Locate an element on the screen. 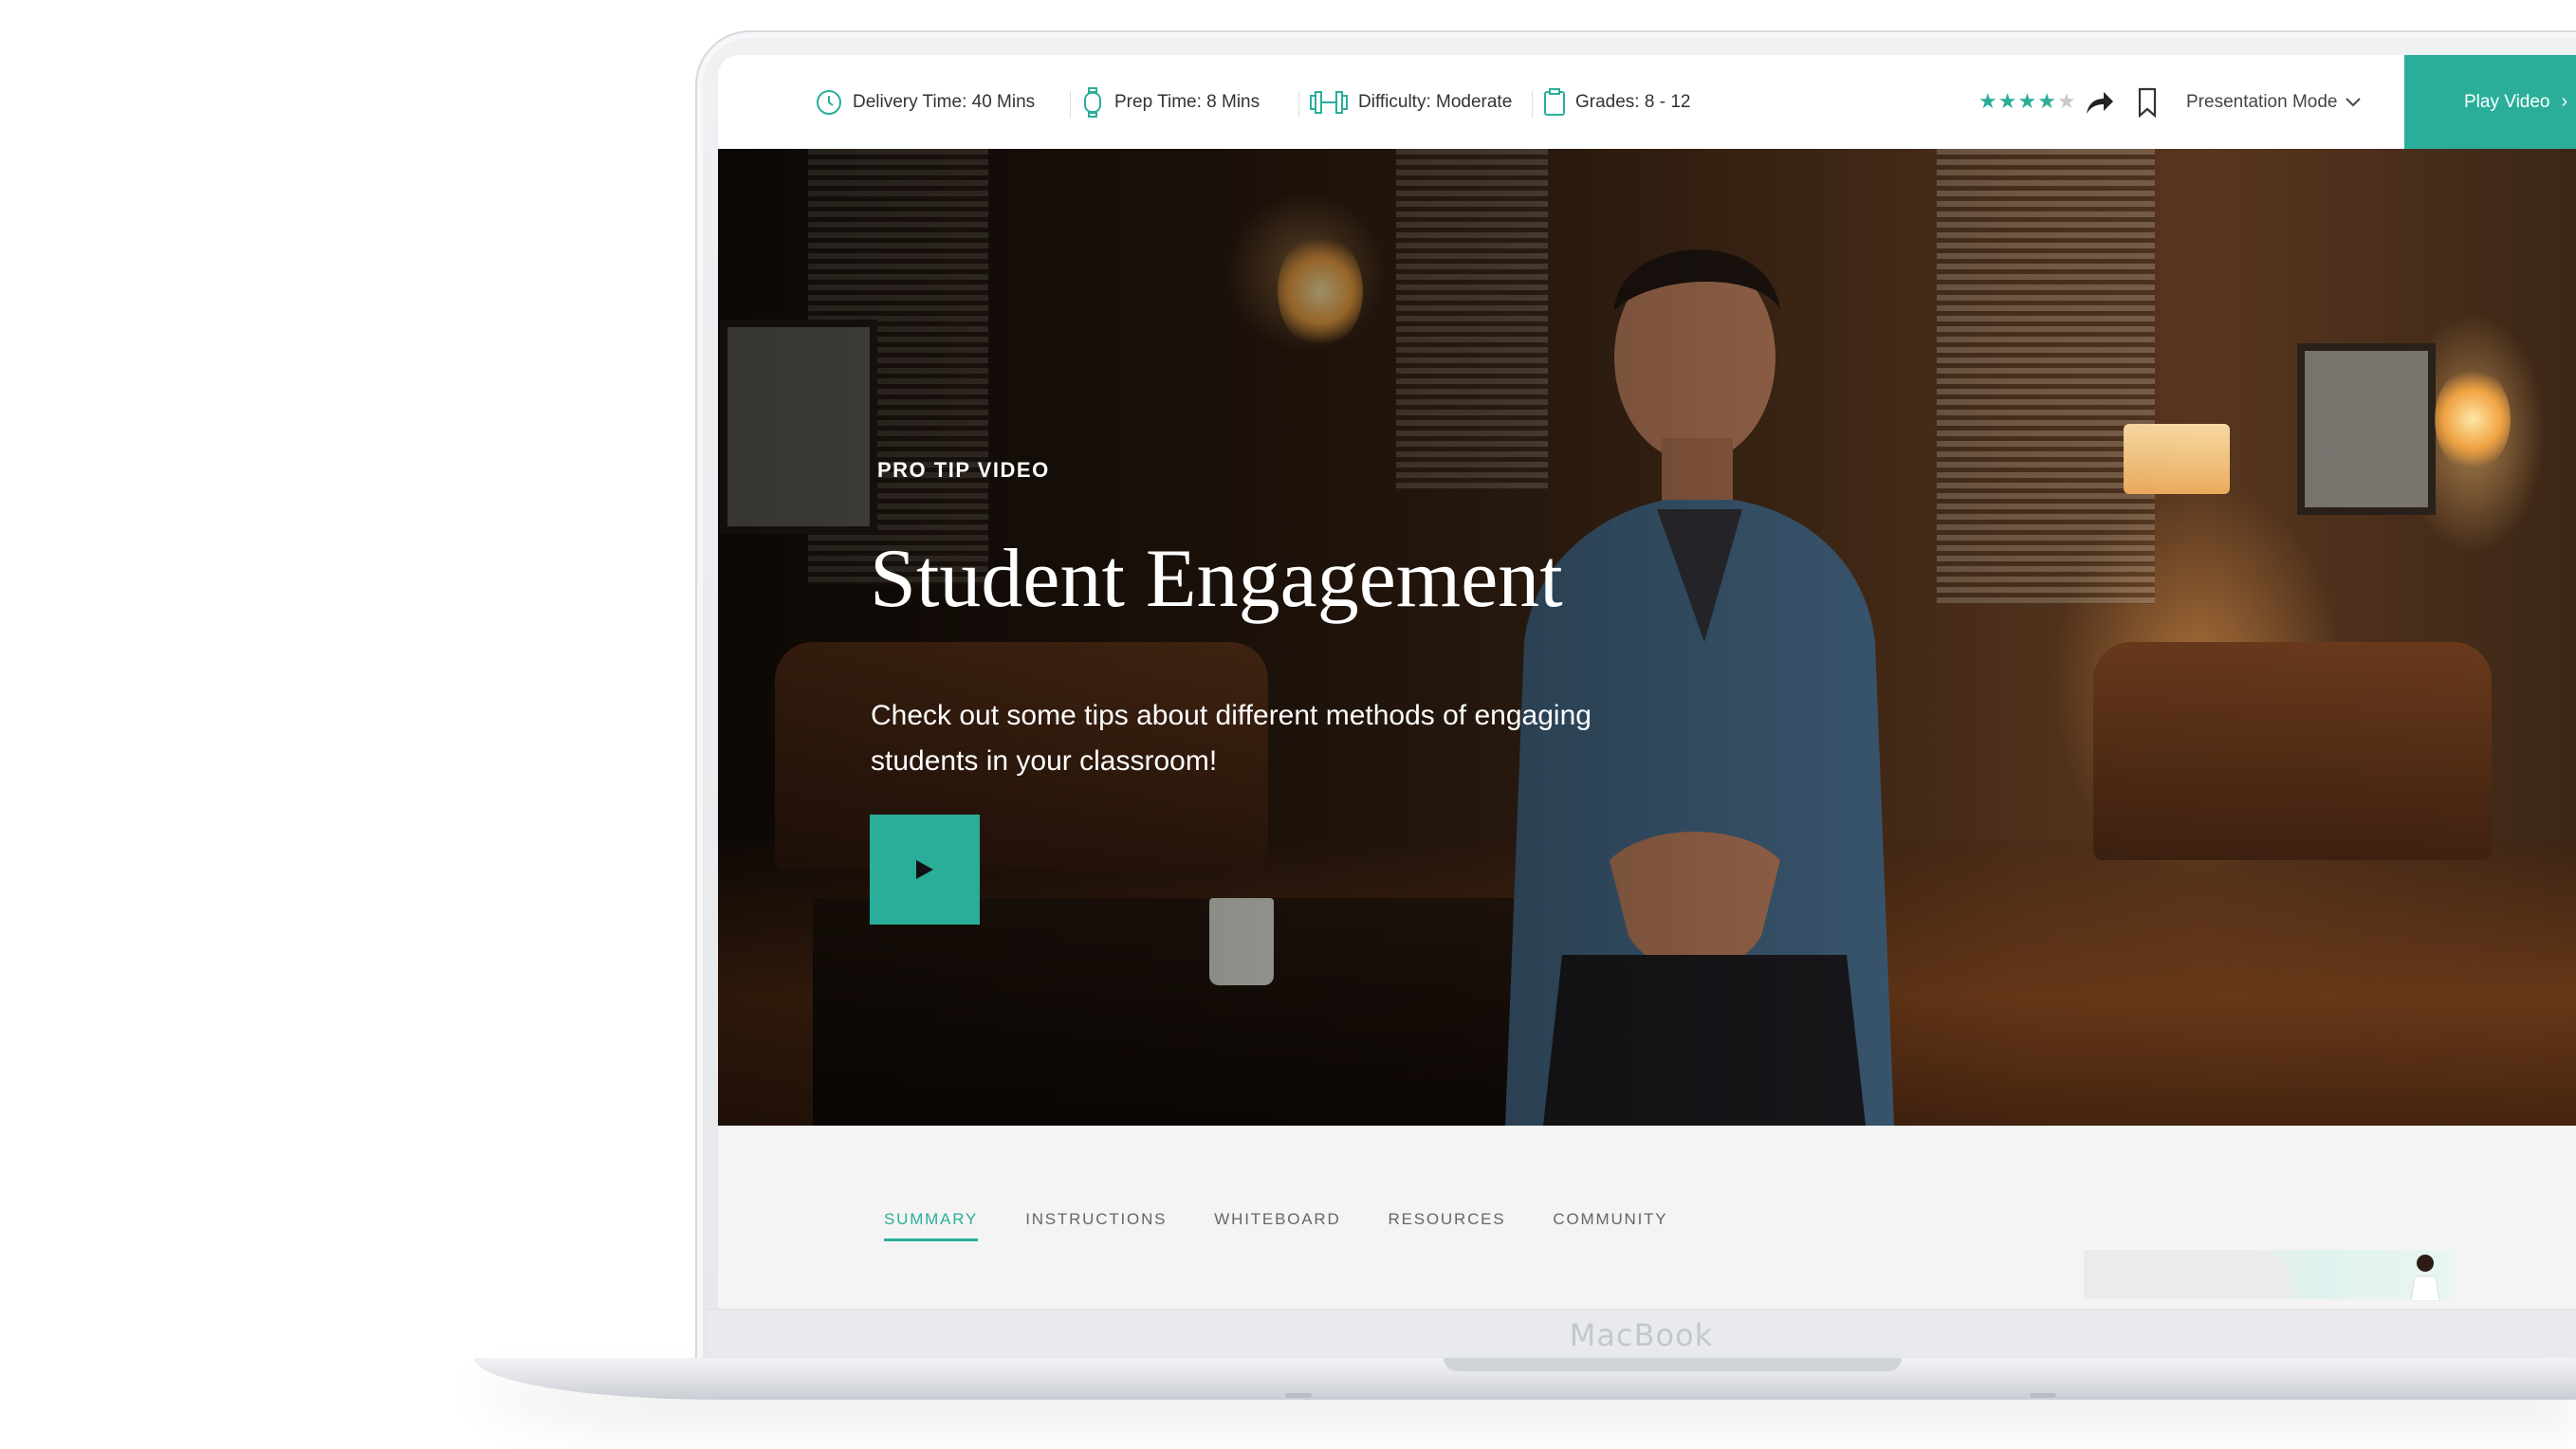  tab-instructions: INSTRUCTIONS is located at coordinates (1096, 1225).